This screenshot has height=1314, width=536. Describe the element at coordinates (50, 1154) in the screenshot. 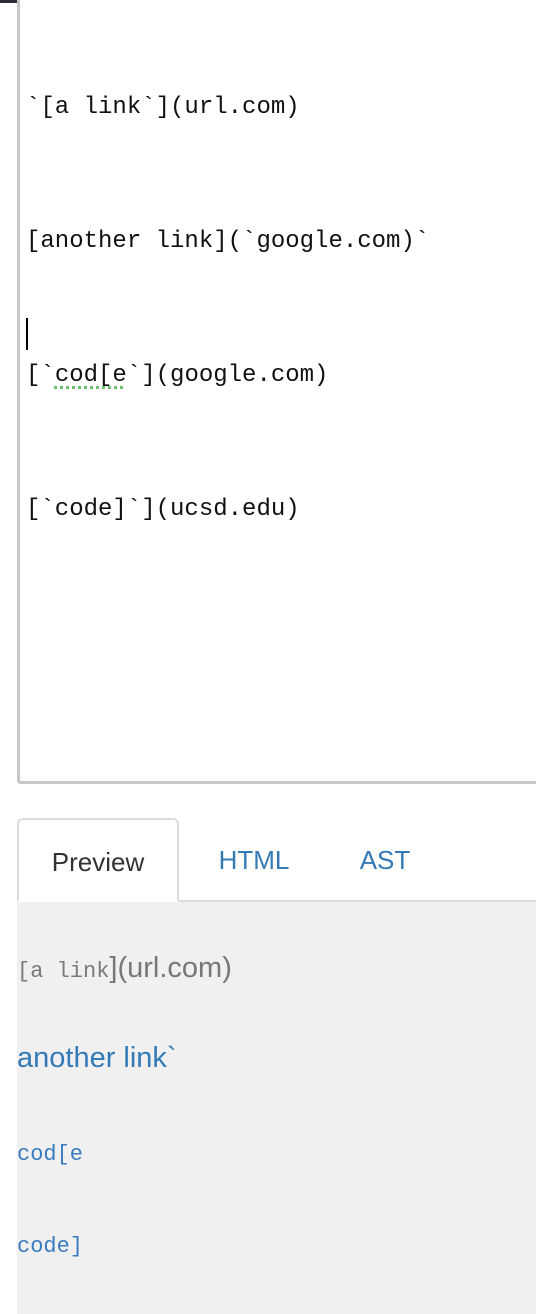

I see `preview-code-link-code-e: cod[e` at that location.